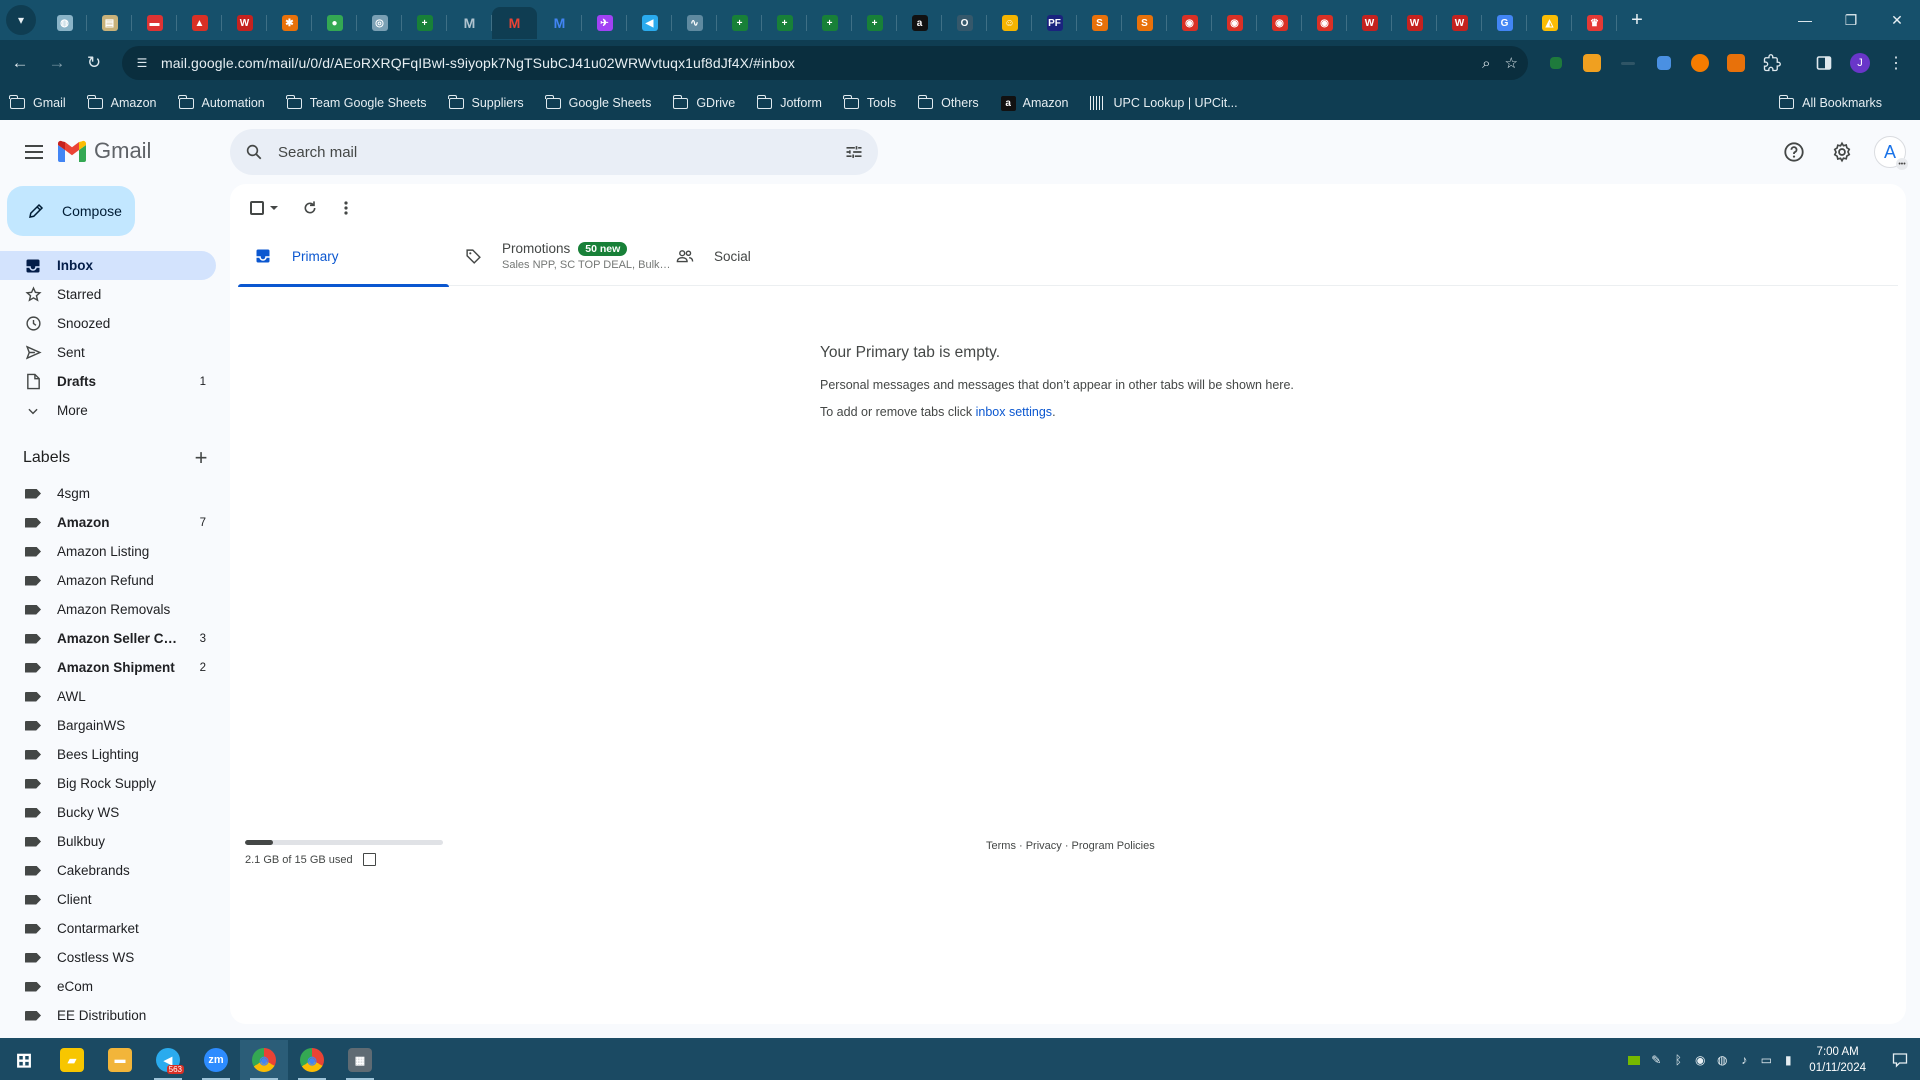 The width and height of the screenshot is (1920, 1080). I want to click on all-bookmarks-button: All Bookmarks, so click(1830, 103).